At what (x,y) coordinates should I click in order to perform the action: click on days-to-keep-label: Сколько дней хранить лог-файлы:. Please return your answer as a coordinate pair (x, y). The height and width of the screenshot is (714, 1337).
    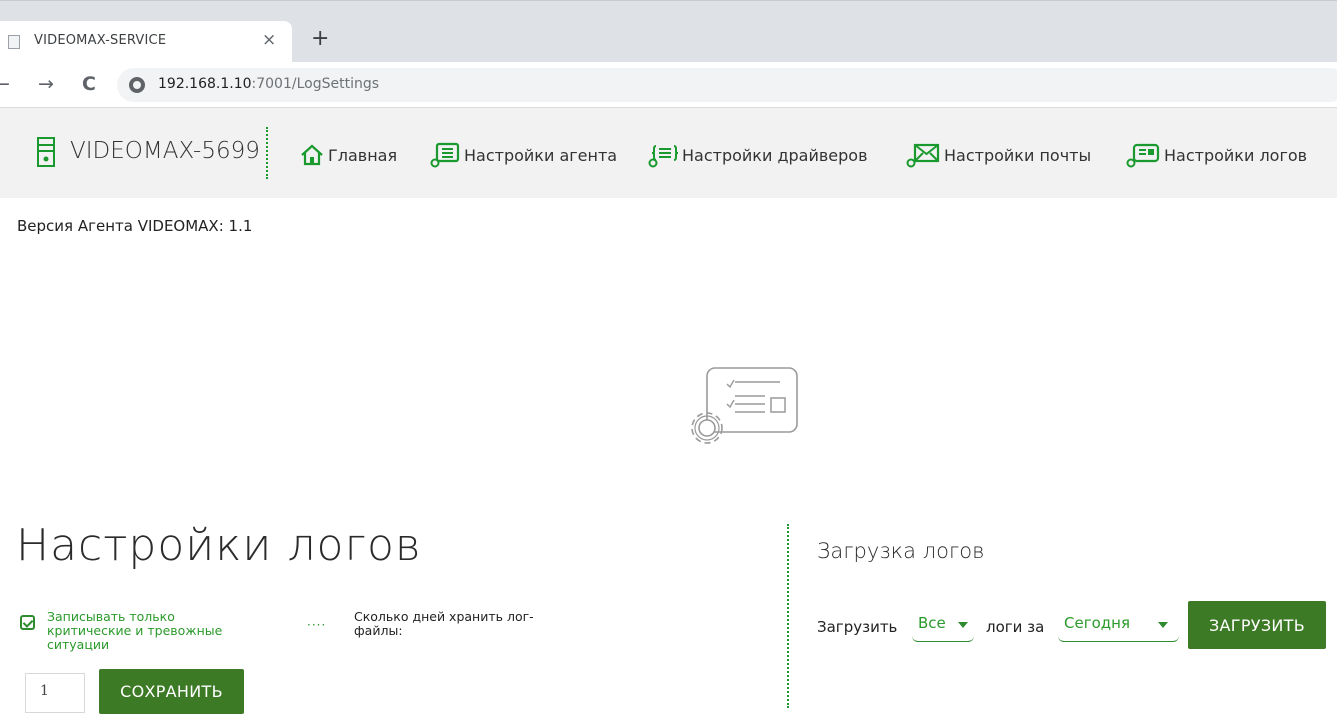
    Looking at the image, I should click on (444, 623).